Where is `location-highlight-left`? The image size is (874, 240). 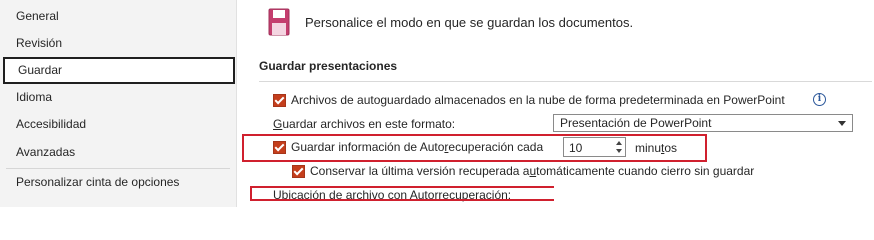 location-highlight-left is located at coordinates (251, 193).